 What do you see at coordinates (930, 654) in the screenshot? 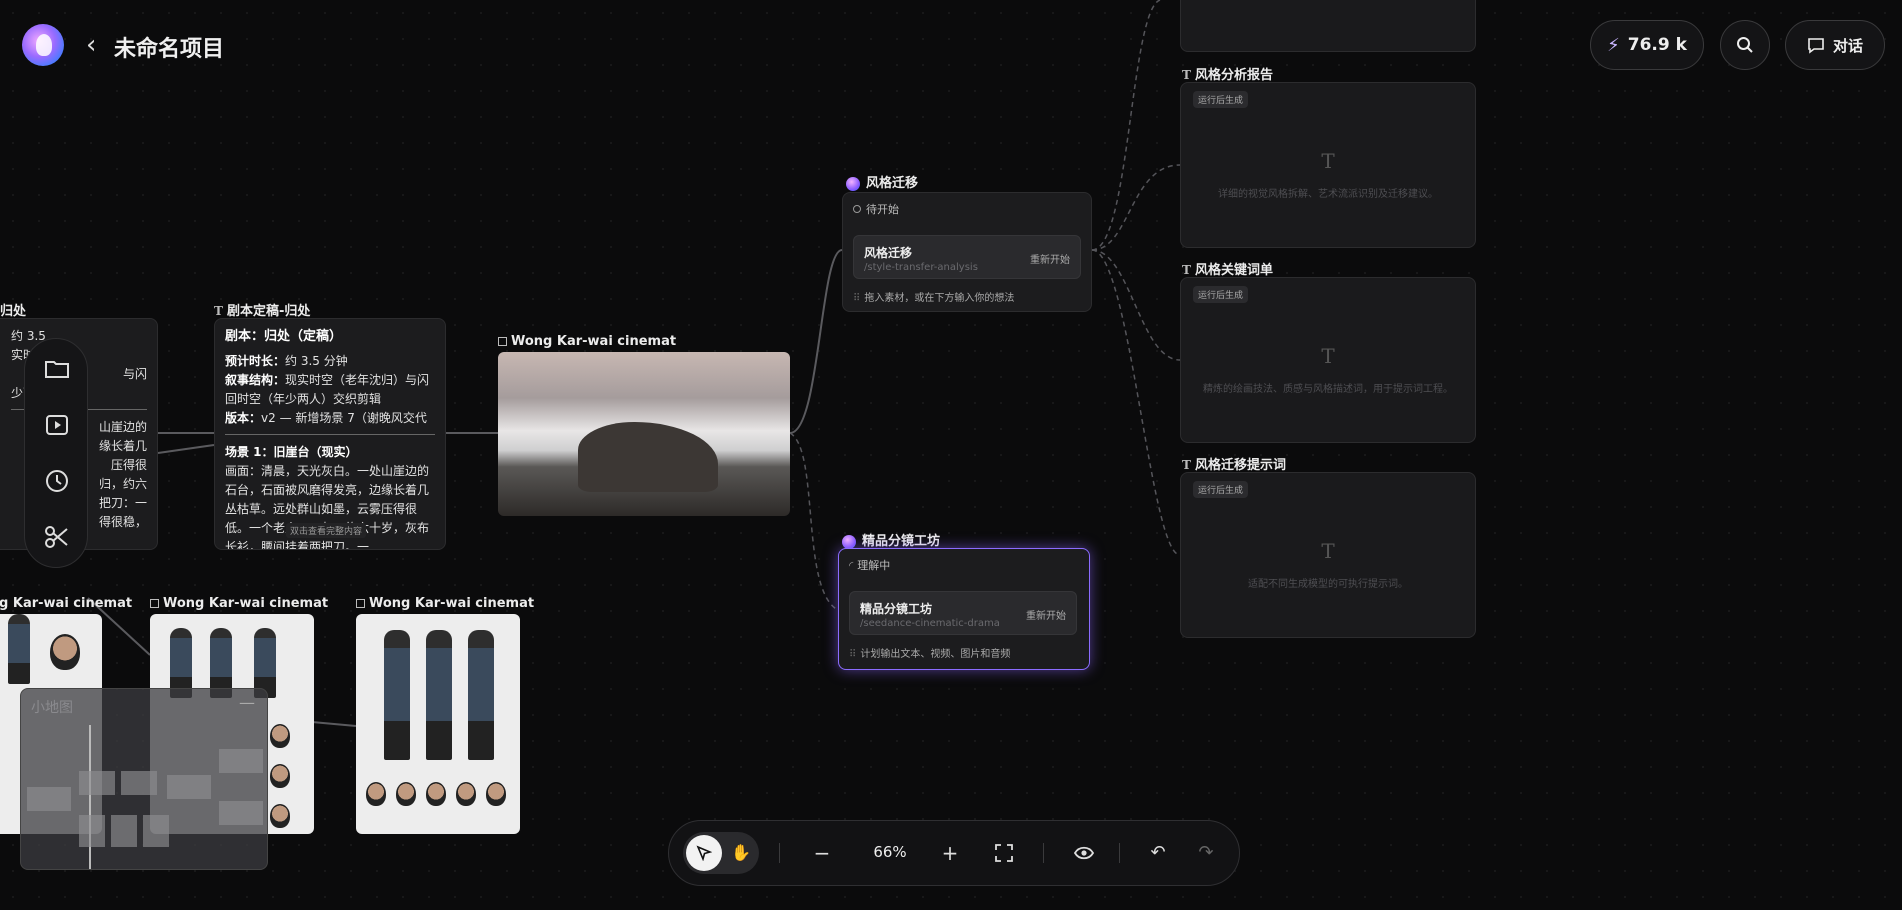
I see `storyboard-hint: ⠿ 计划输出文本、视频、图片和音频` at bounding box center [930, 654].